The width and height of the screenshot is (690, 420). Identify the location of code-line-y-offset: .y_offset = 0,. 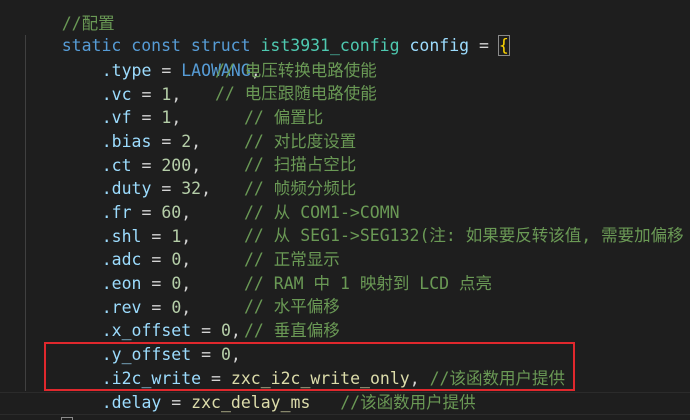
(151, 341).